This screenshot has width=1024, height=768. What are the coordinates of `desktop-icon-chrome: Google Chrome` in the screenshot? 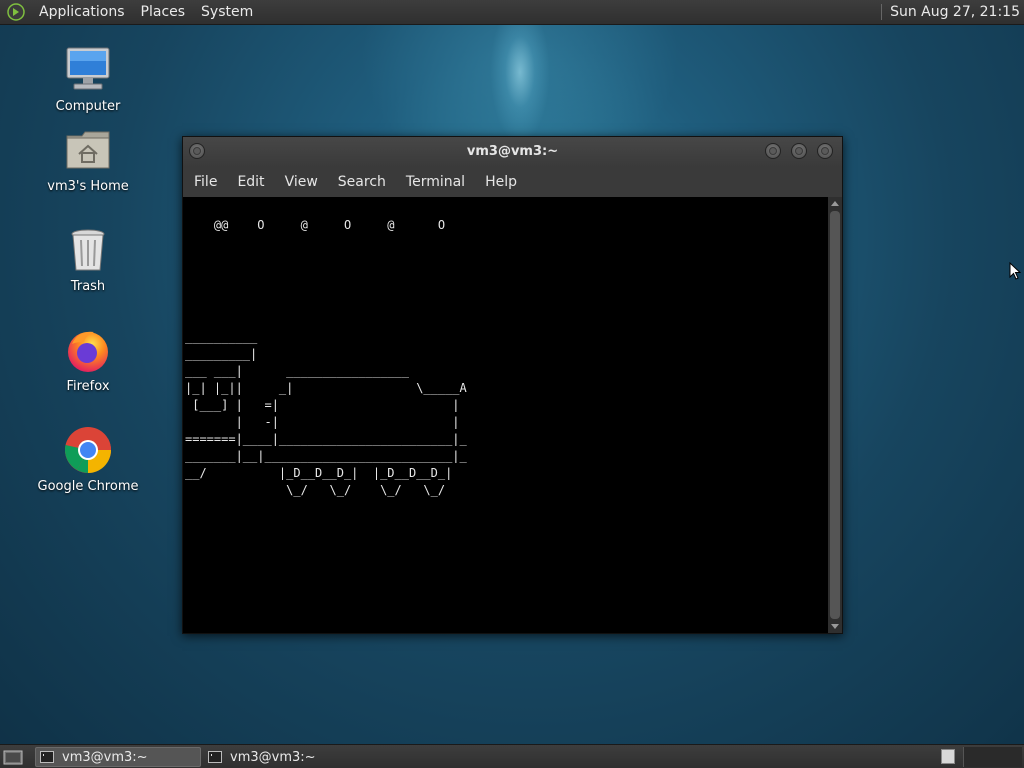 It's located at (88, 460).